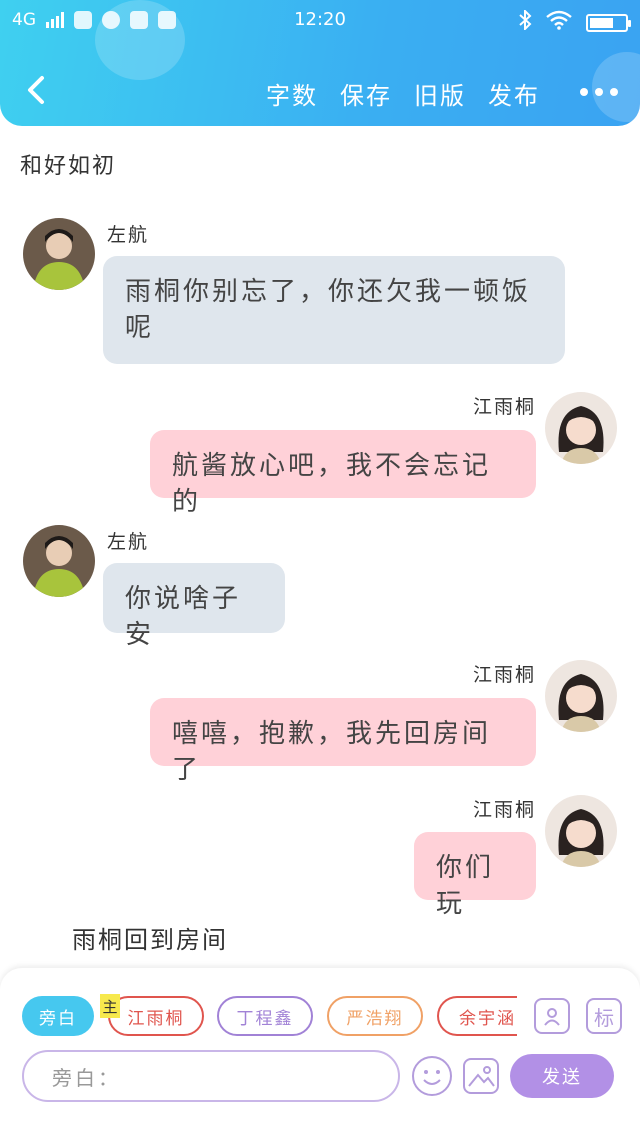 The height and width of the screenshot is (1138, 640). Describe the element at coordinates (194, 606) in the screenshot. I see `message-bubble: 你说啥子安` at that location.